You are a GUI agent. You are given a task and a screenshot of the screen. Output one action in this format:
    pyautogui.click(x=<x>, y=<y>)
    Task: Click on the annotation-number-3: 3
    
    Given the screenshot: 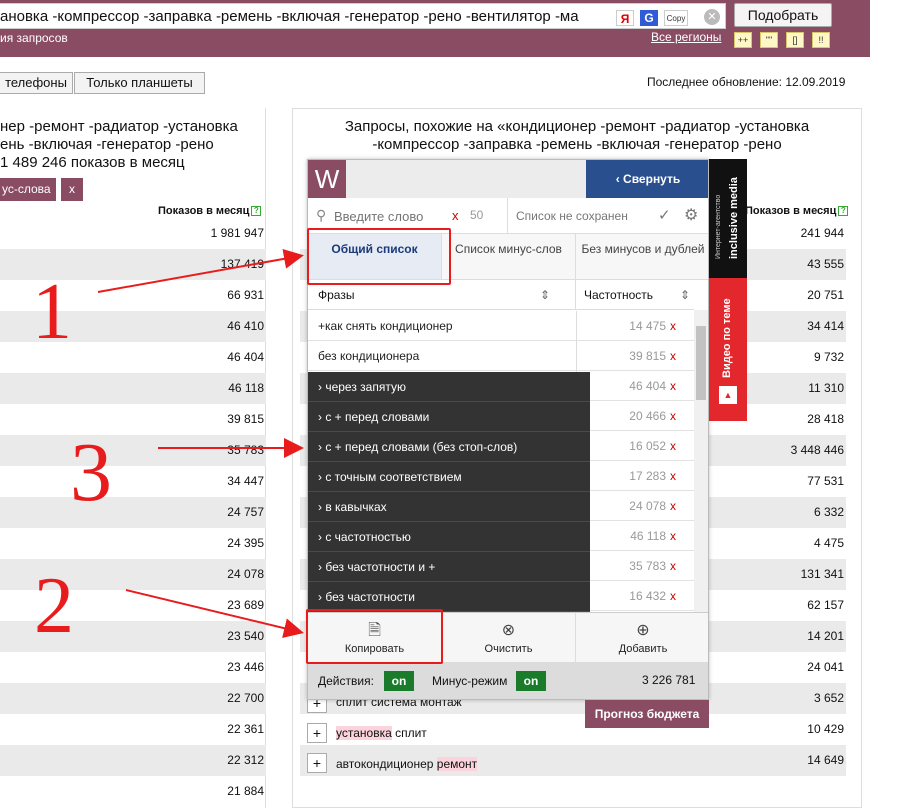 What is the action you would take?
    pyautogui.click(x=91, y=472)
    